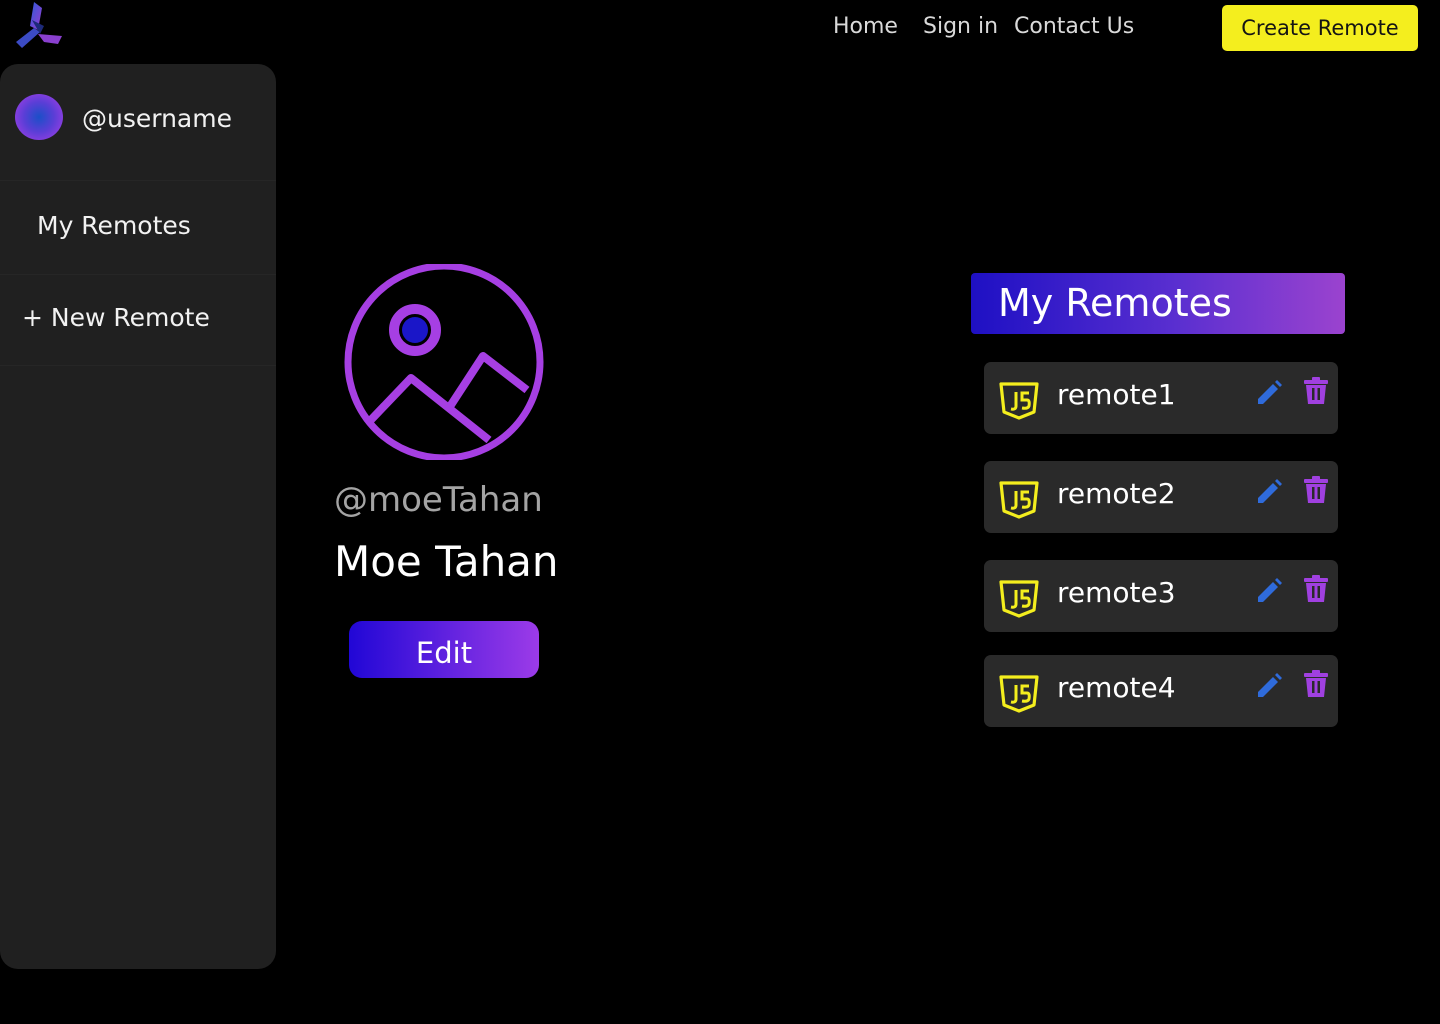 The height and width of the screenshot is (1024, 1440). What do you see at coordinates (157, 118) in the screenshot?
I see `sidebar-username: @username` at bounding box center [157, 118].